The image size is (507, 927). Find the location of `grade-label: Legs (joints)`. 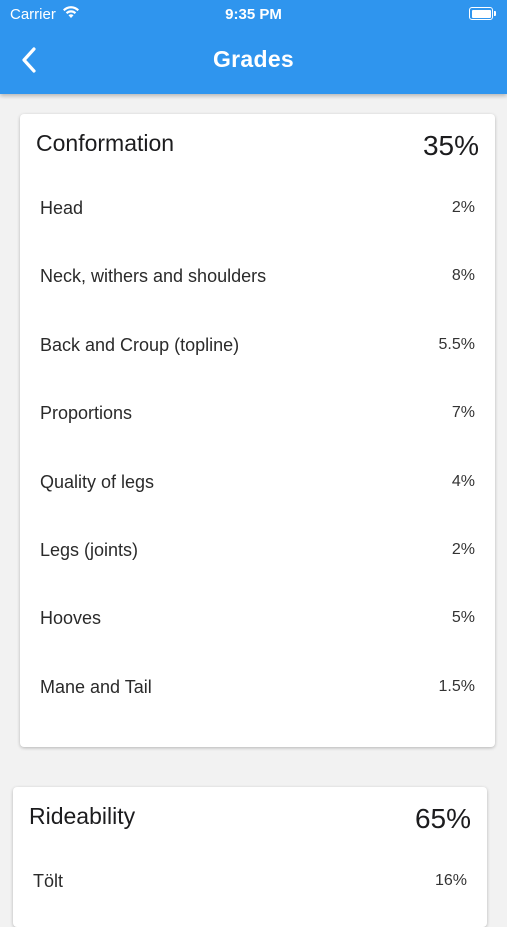

grade-label: Legs (joints) is located at coordinates (89, 549).